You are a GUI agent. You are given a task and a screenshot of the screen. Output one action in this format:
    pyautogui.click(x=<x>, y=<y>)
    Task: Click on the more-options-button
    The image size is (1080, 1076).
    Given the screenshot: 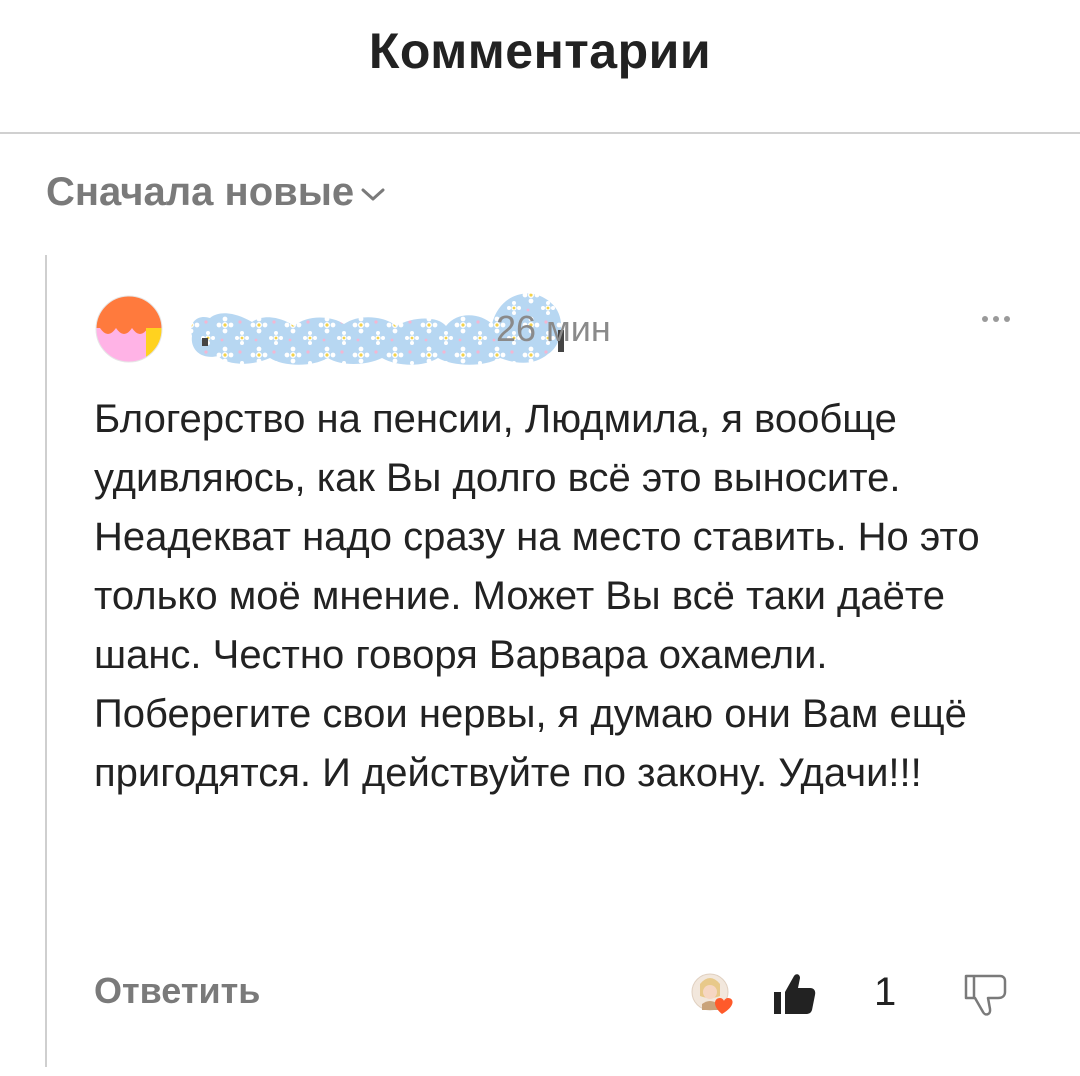 What is the action you would take?
    pyautogui.click(x=996, y=319)
    